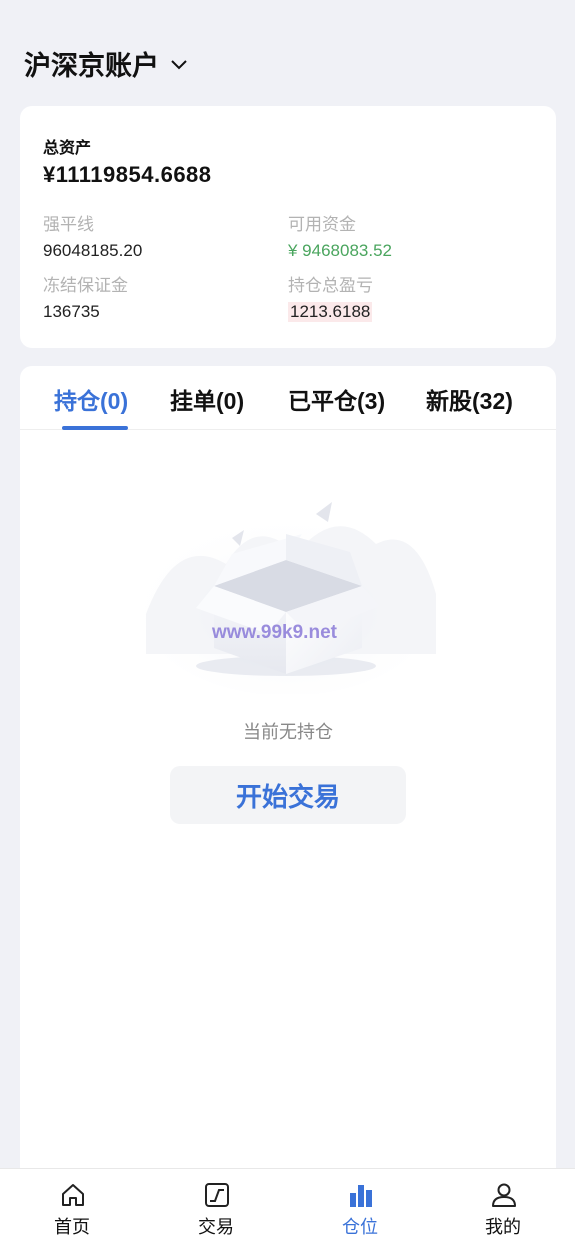 The image size is (575, 1242). I want to click on tab-pending-orders: 挂单(0), so click(207, 399).